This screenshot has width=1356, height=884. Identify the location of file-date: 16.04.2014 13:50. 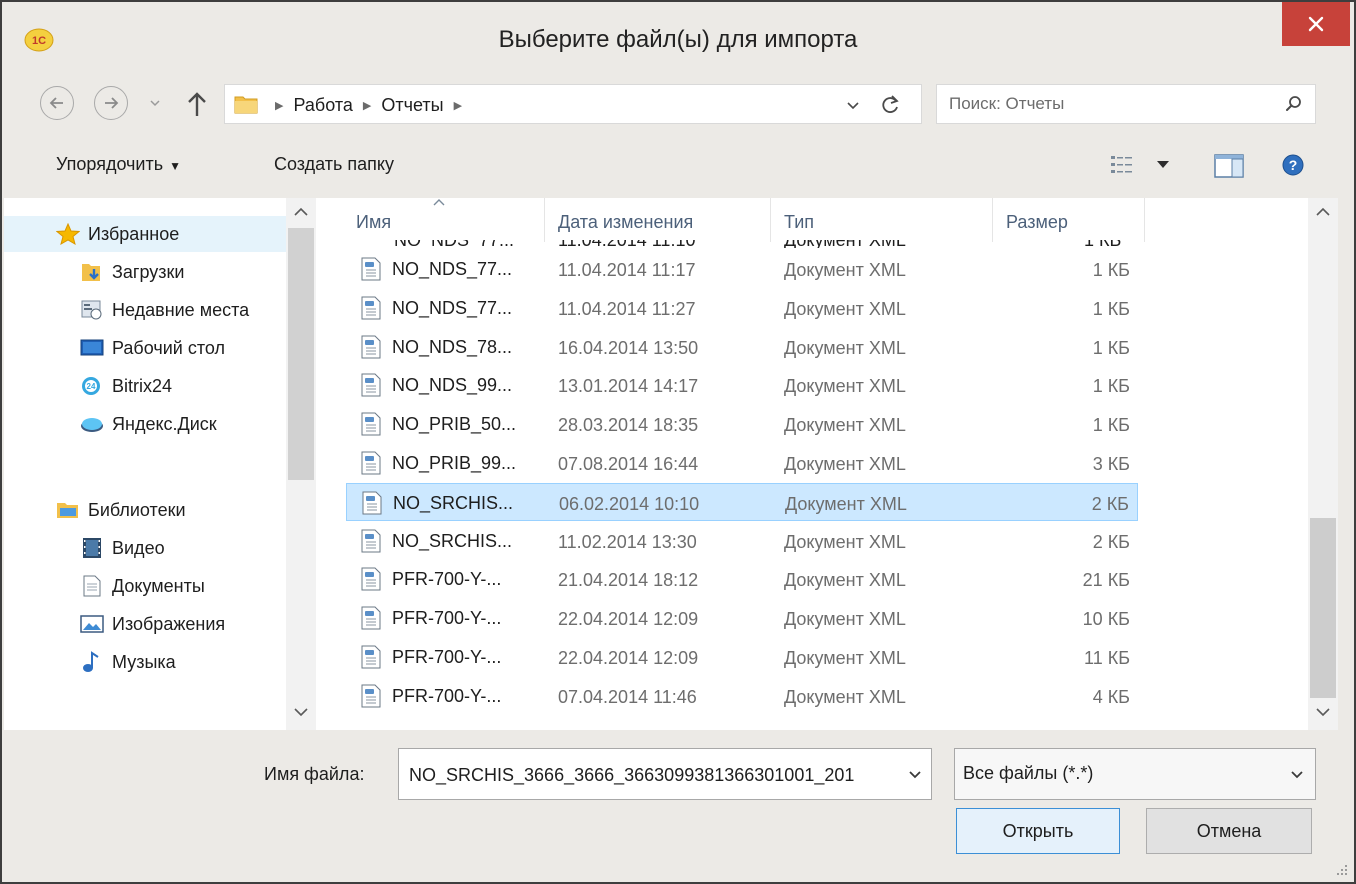
(628, 347).